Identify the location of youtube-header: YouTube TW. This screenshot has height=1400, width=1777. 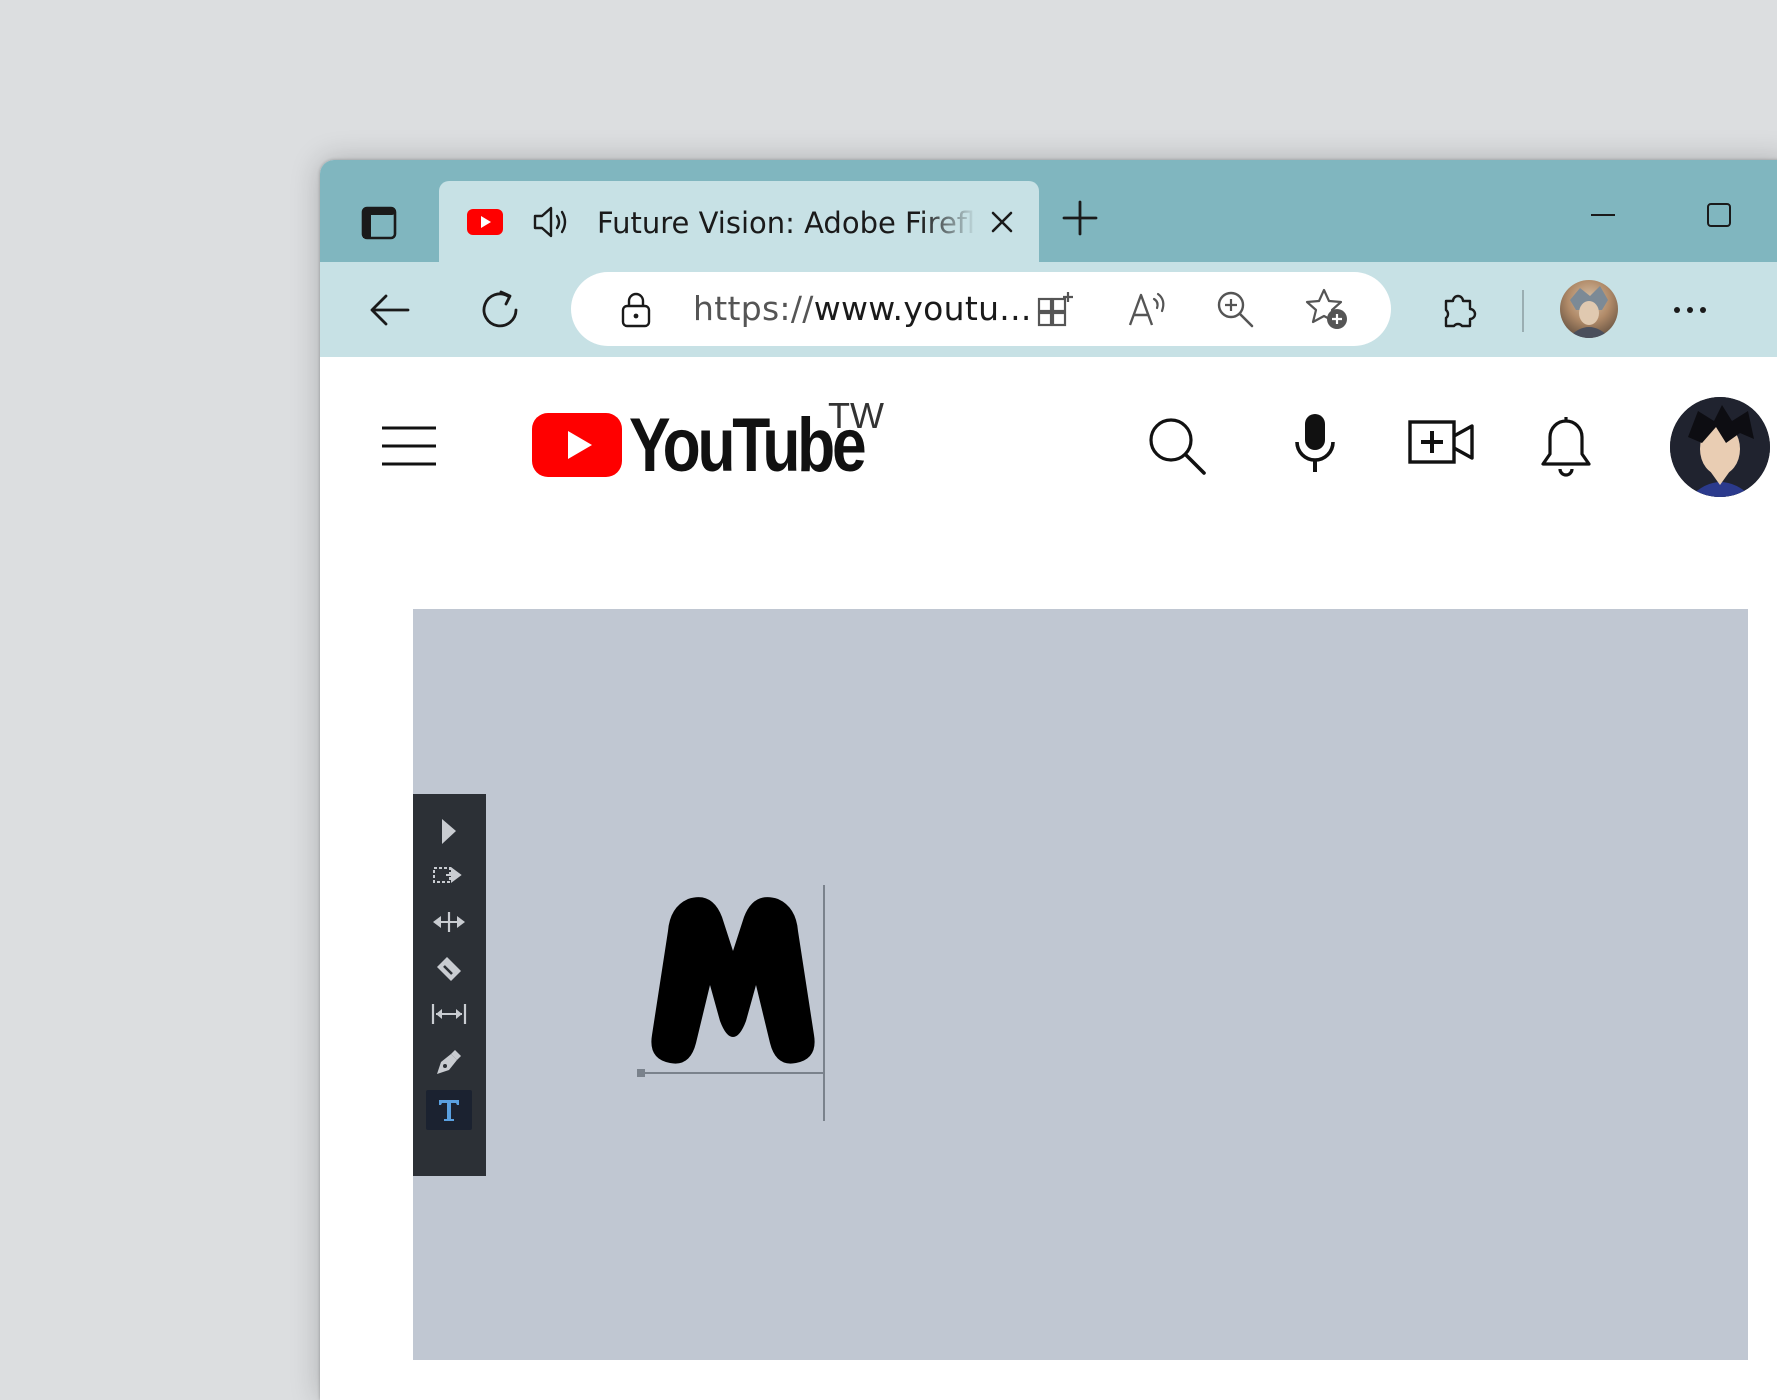
(1048, 437).